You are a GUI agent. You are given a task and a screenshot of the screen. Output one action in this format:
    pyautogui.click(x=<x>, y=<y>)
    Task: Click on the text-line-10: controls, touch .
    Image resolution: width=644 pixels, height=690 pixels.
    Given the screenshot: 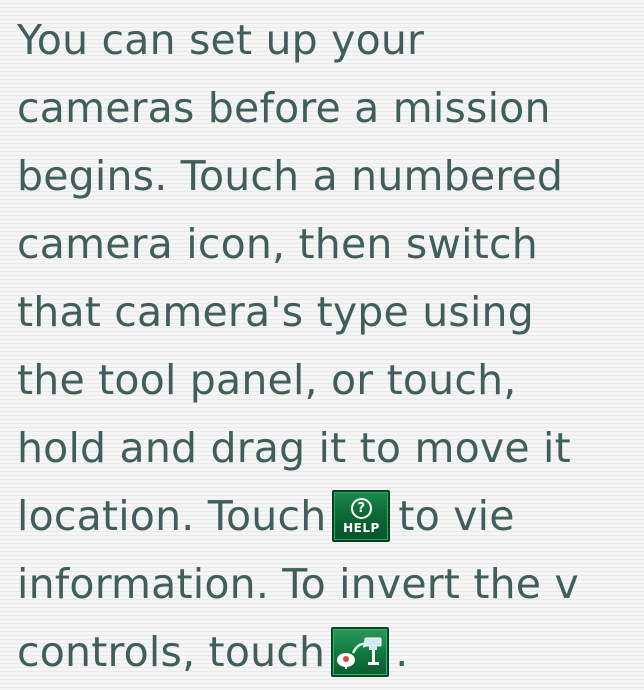 What is the action you would take?
    pyautogui.click(x=330, y=652)
    